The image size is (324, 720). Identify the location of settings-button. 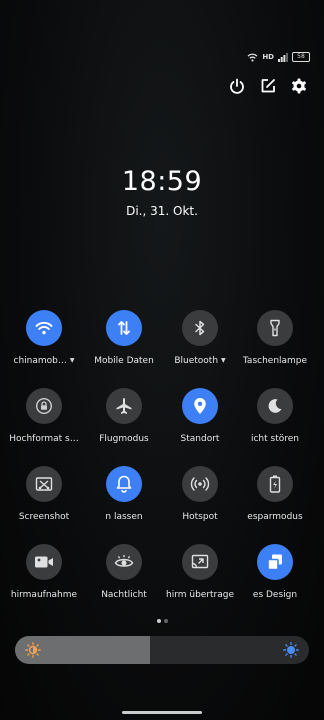
(299, 86).